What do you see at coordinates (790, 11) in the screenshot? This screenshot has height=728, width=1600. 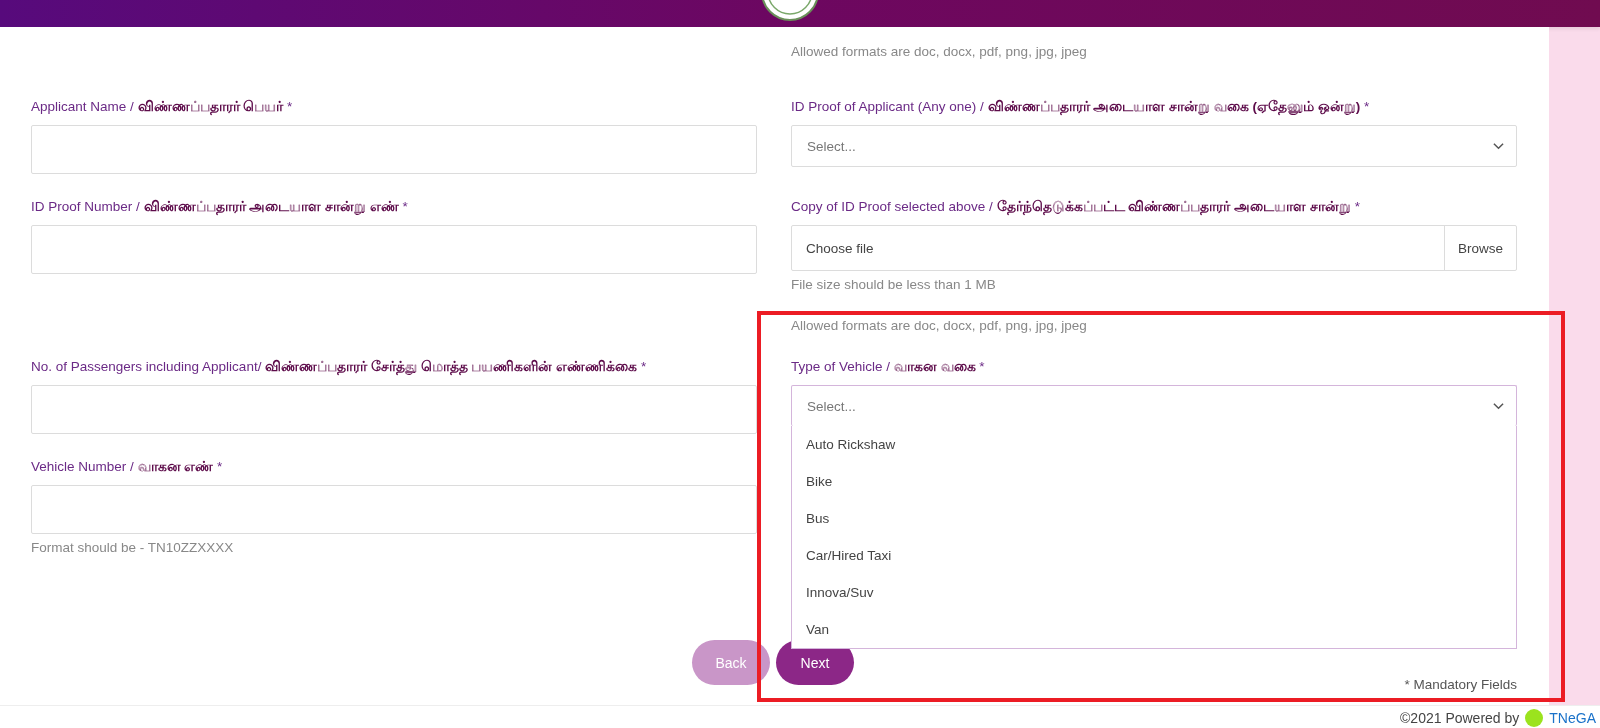 I see `emblem-icon` at bounding box center [790, 11].